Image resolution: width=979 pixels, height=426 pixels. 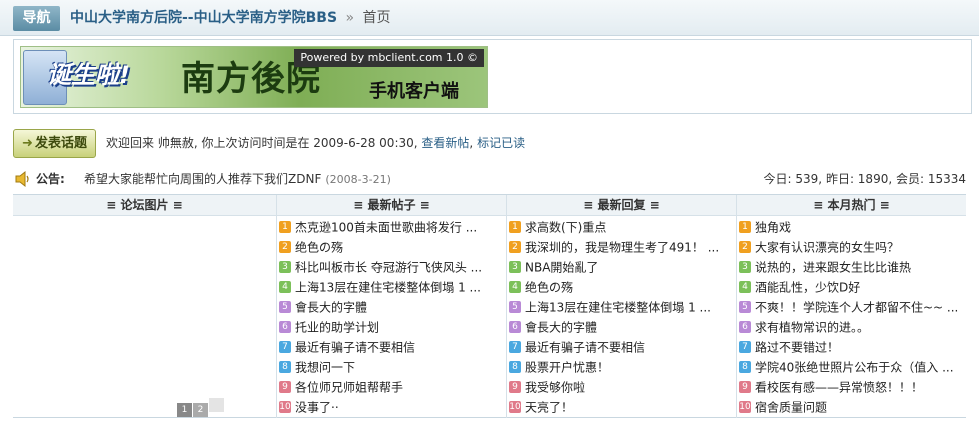 I want to click on column-header-images: ≡ 论坛图片 ≡, so click(x=144, y=205).